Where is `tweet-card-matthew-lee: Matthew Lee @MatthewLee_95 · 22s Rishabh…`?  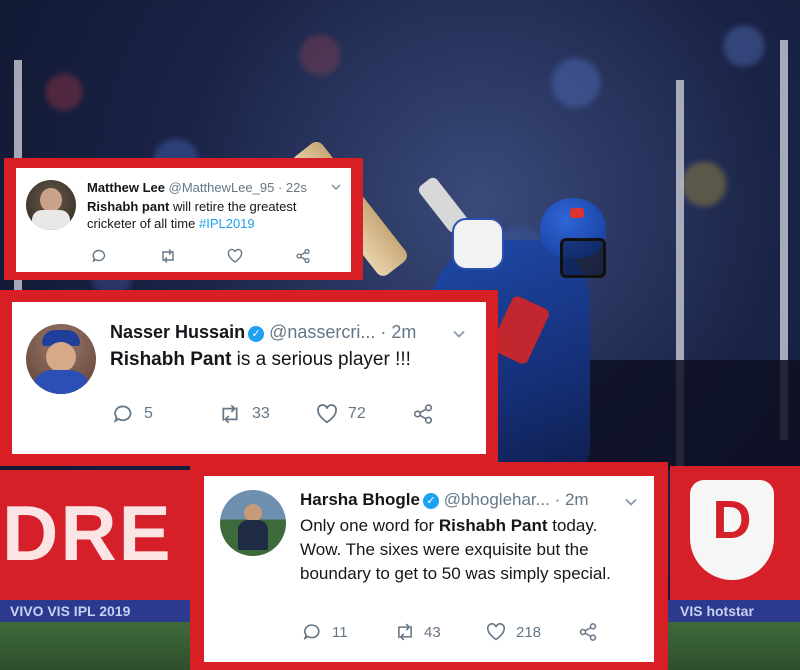
tweet-card-matthew-lee: Matthew Lee @MatthewLee_95 · 22s Rishabh… is located at coordinates (183, 219).